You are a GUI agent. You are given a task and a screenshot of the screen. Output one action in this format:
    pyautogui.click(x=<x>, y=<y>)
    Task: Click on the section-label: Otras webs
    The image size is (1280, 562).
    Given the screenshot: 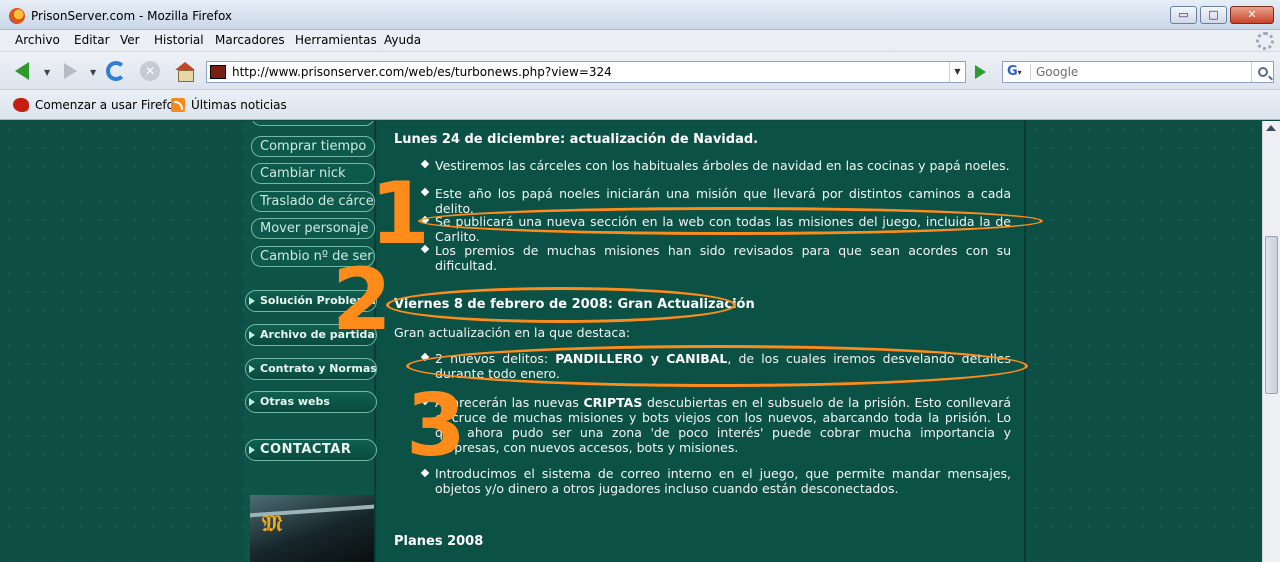 What is the action you would take?
    pyautogui.click(x=295, y=401)
    